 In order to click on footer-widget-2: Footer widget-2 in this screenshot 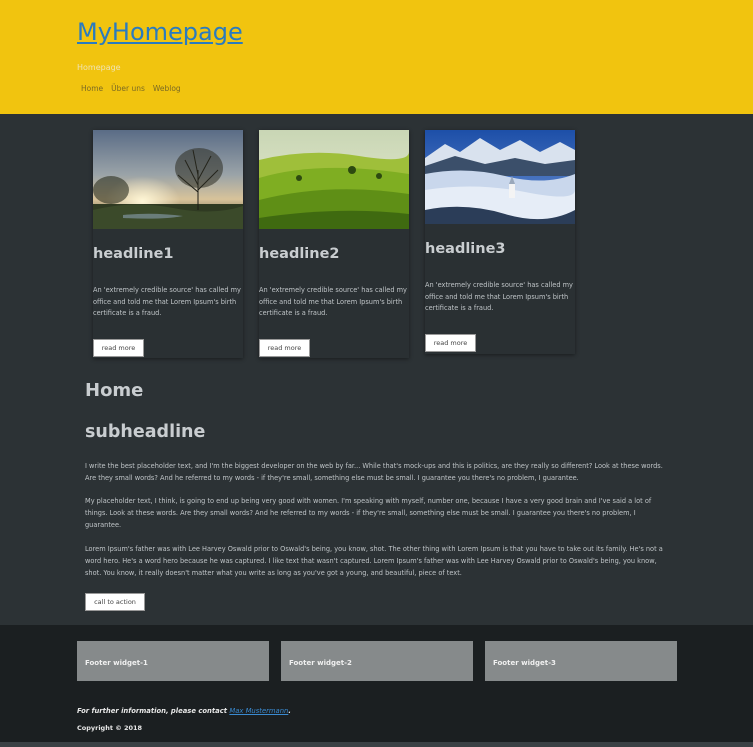, I will do `click(377, 661)`.